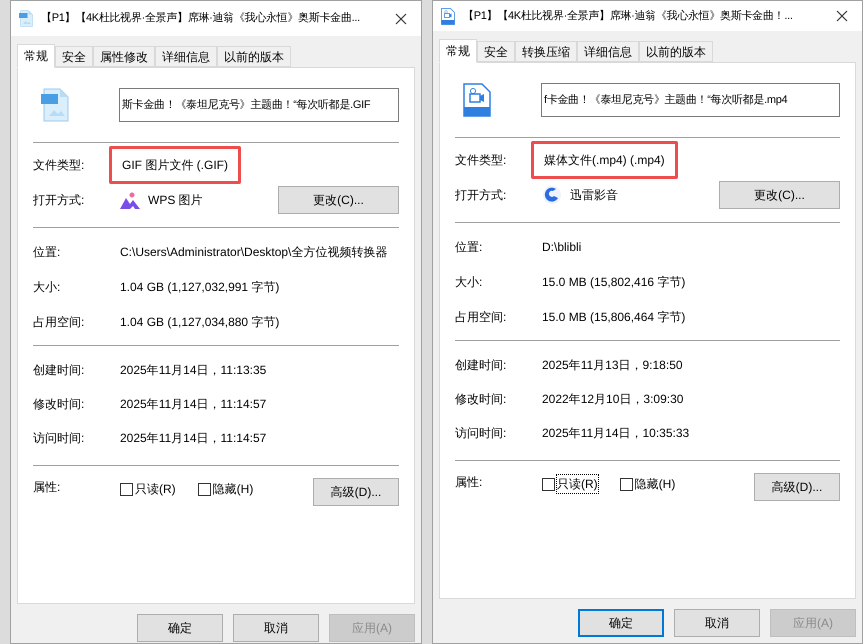 This screenshot has width=863, height=644. I want to click on field-value: 2025年11月13日，9:18:50, so click(612, 365).